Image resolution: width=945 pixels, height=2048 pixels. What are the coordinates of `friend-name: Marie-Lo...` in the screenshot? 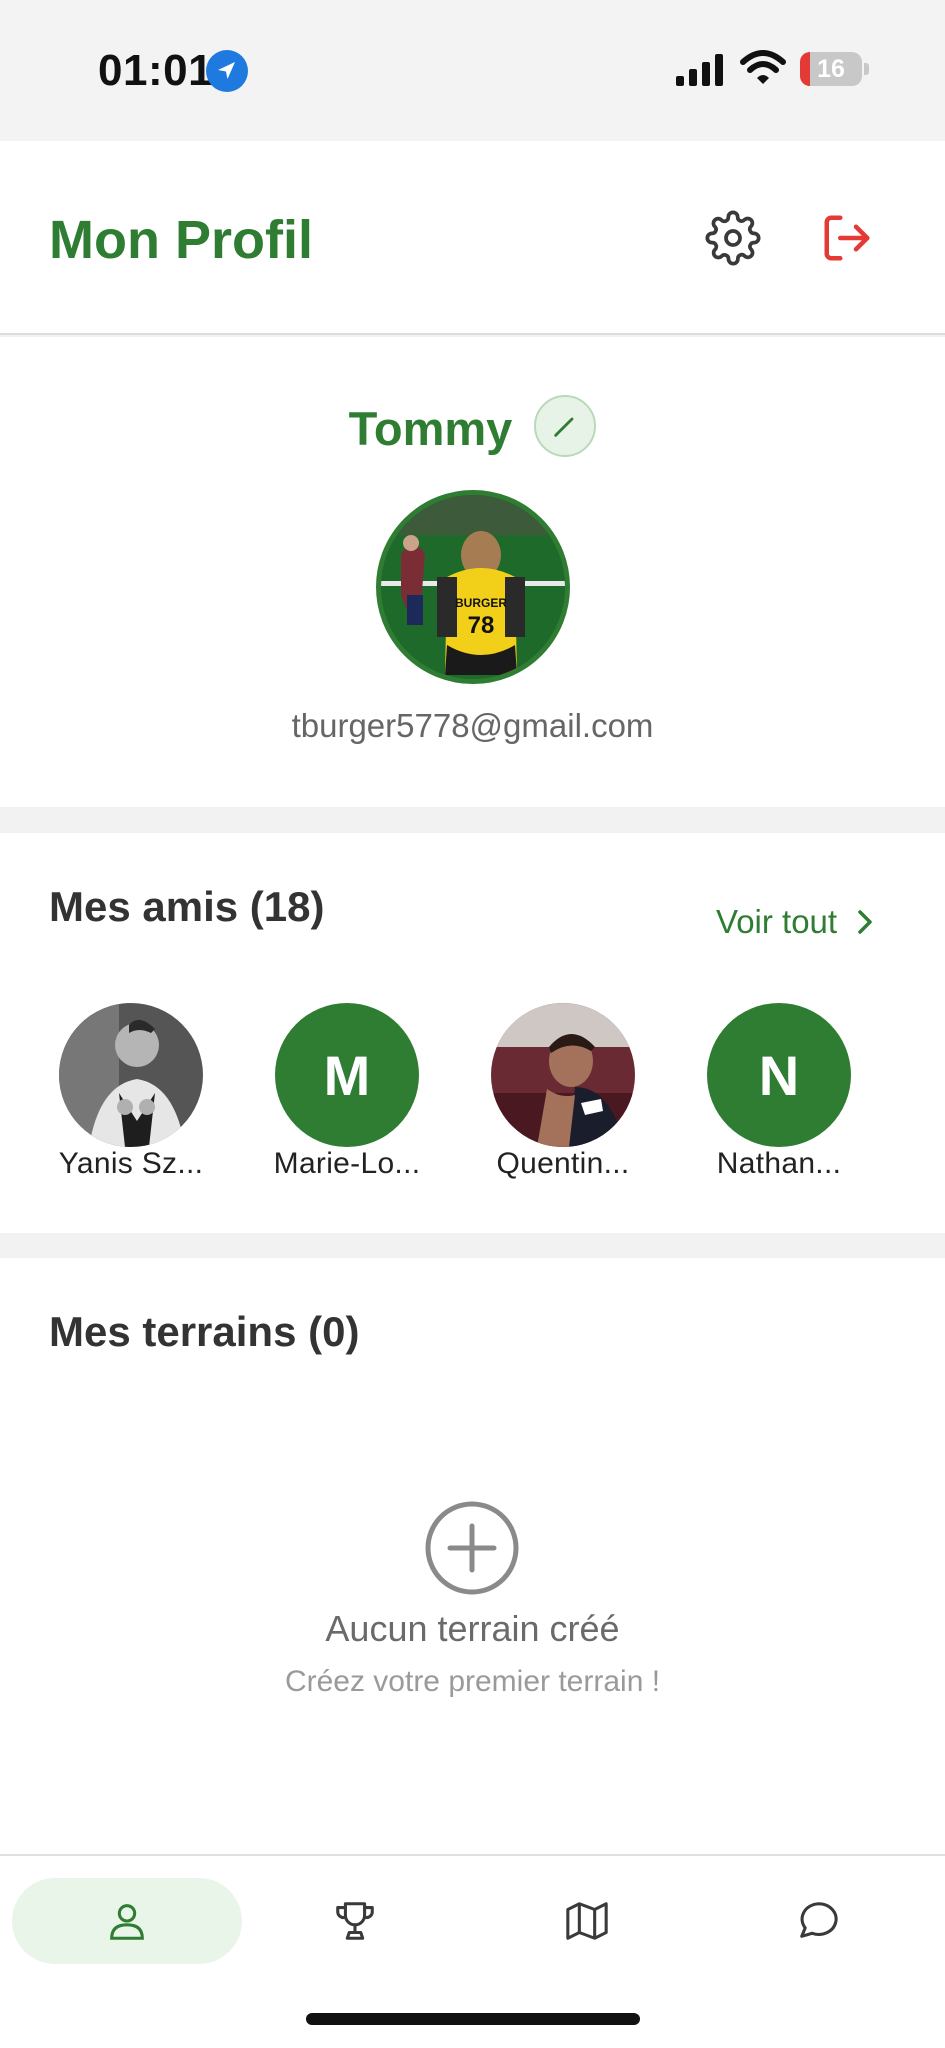 It's located at (347, 1163).